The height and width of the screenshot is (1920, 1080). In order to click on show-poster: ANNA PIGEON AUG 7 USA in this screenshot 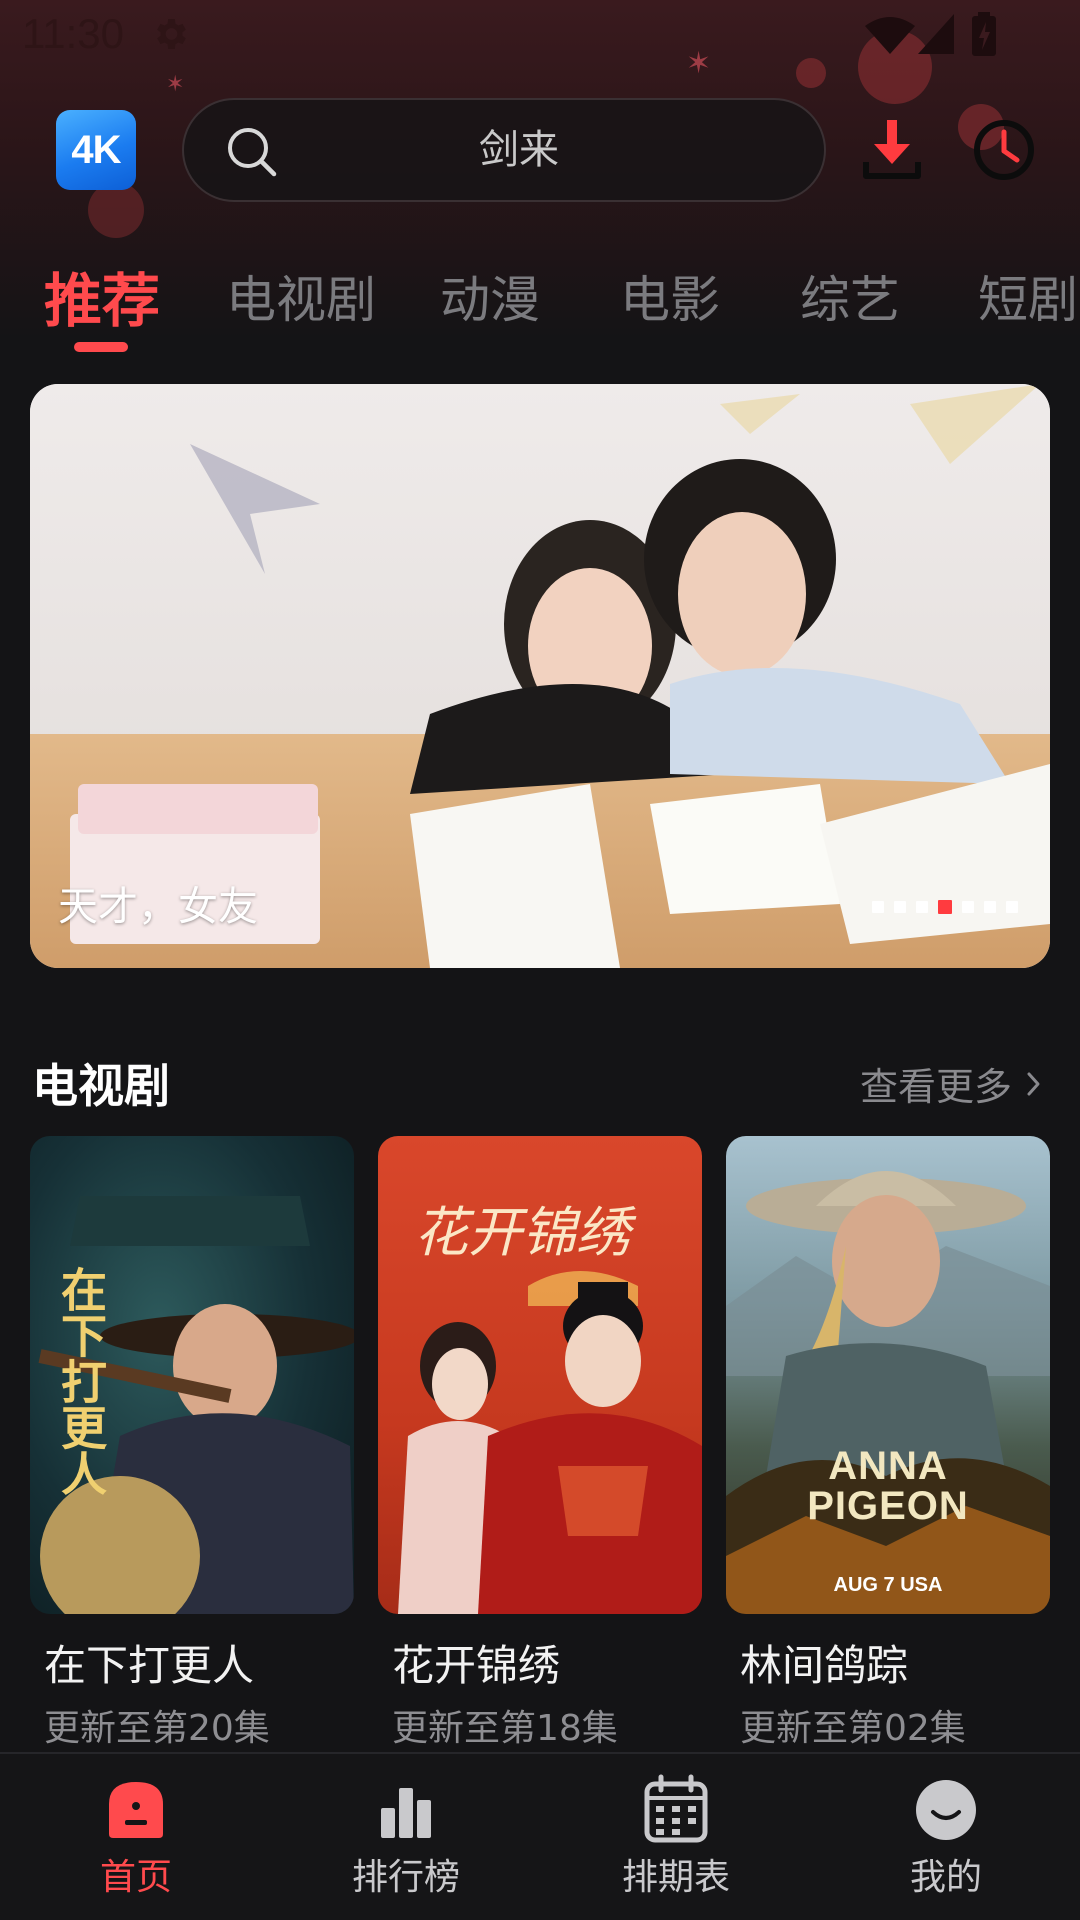, I will do `click(888, 1375)`.